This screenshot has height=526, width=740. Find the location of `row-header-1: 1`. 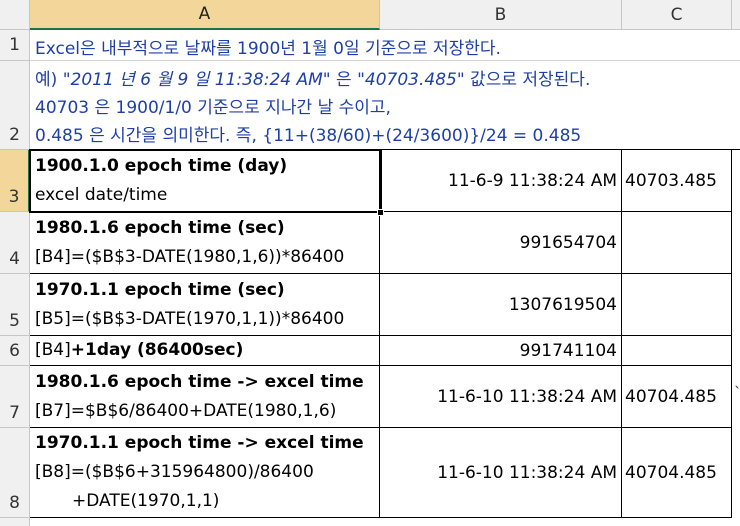

row-header-1: 1 is located at coordinates (15, 45).